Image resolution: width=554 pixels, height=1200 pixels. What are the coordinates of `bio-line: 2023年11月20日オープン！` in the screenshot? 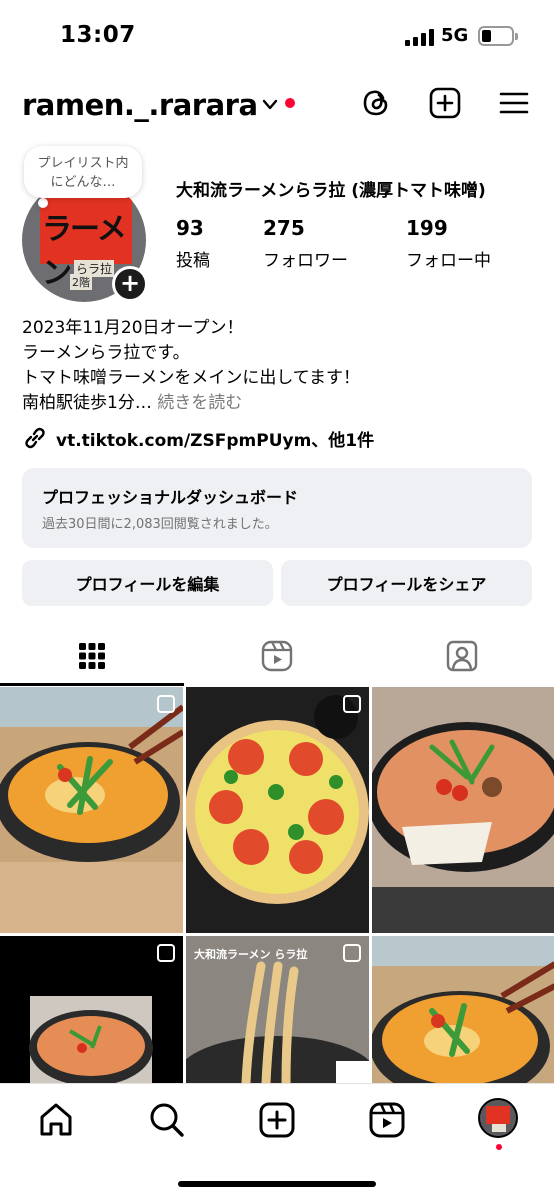 It's located at (133, 328).